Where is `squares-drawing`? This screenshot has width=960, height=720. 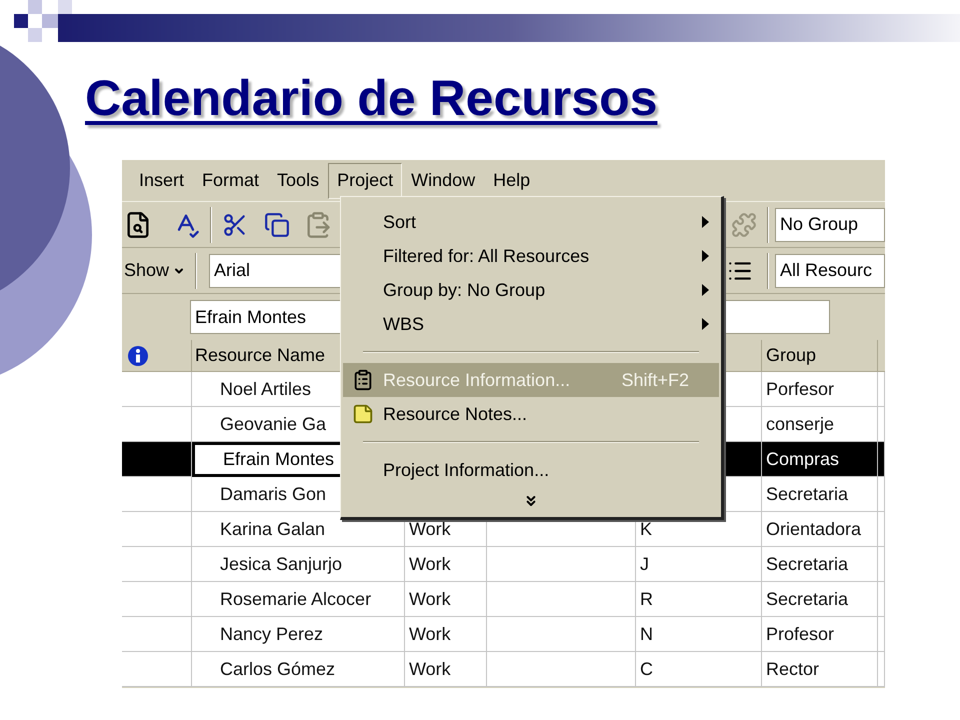 squares-drawing is located at coordinates (43, 21).